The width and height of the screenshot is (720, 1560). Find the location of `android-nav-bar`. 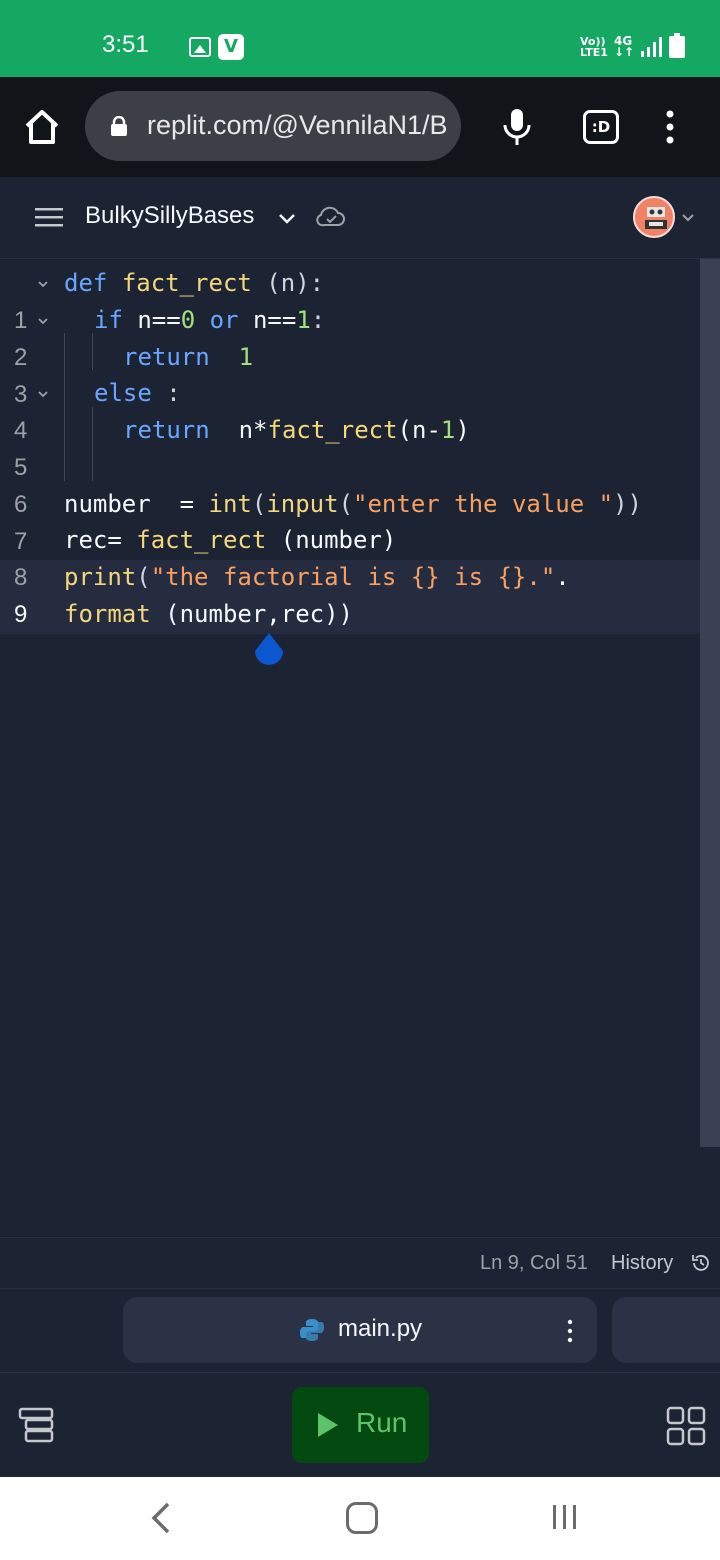

android-nav-bar is located at coordinates (360, 1518).